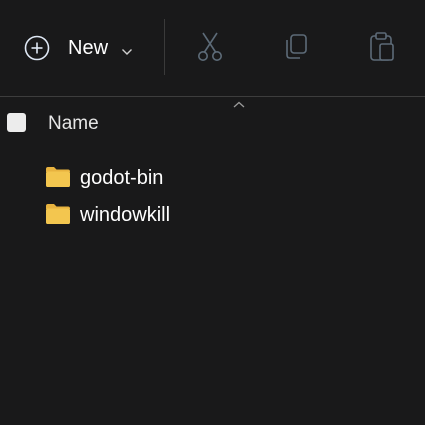  I want to click on plus-circle-icon, so click(37, 50).